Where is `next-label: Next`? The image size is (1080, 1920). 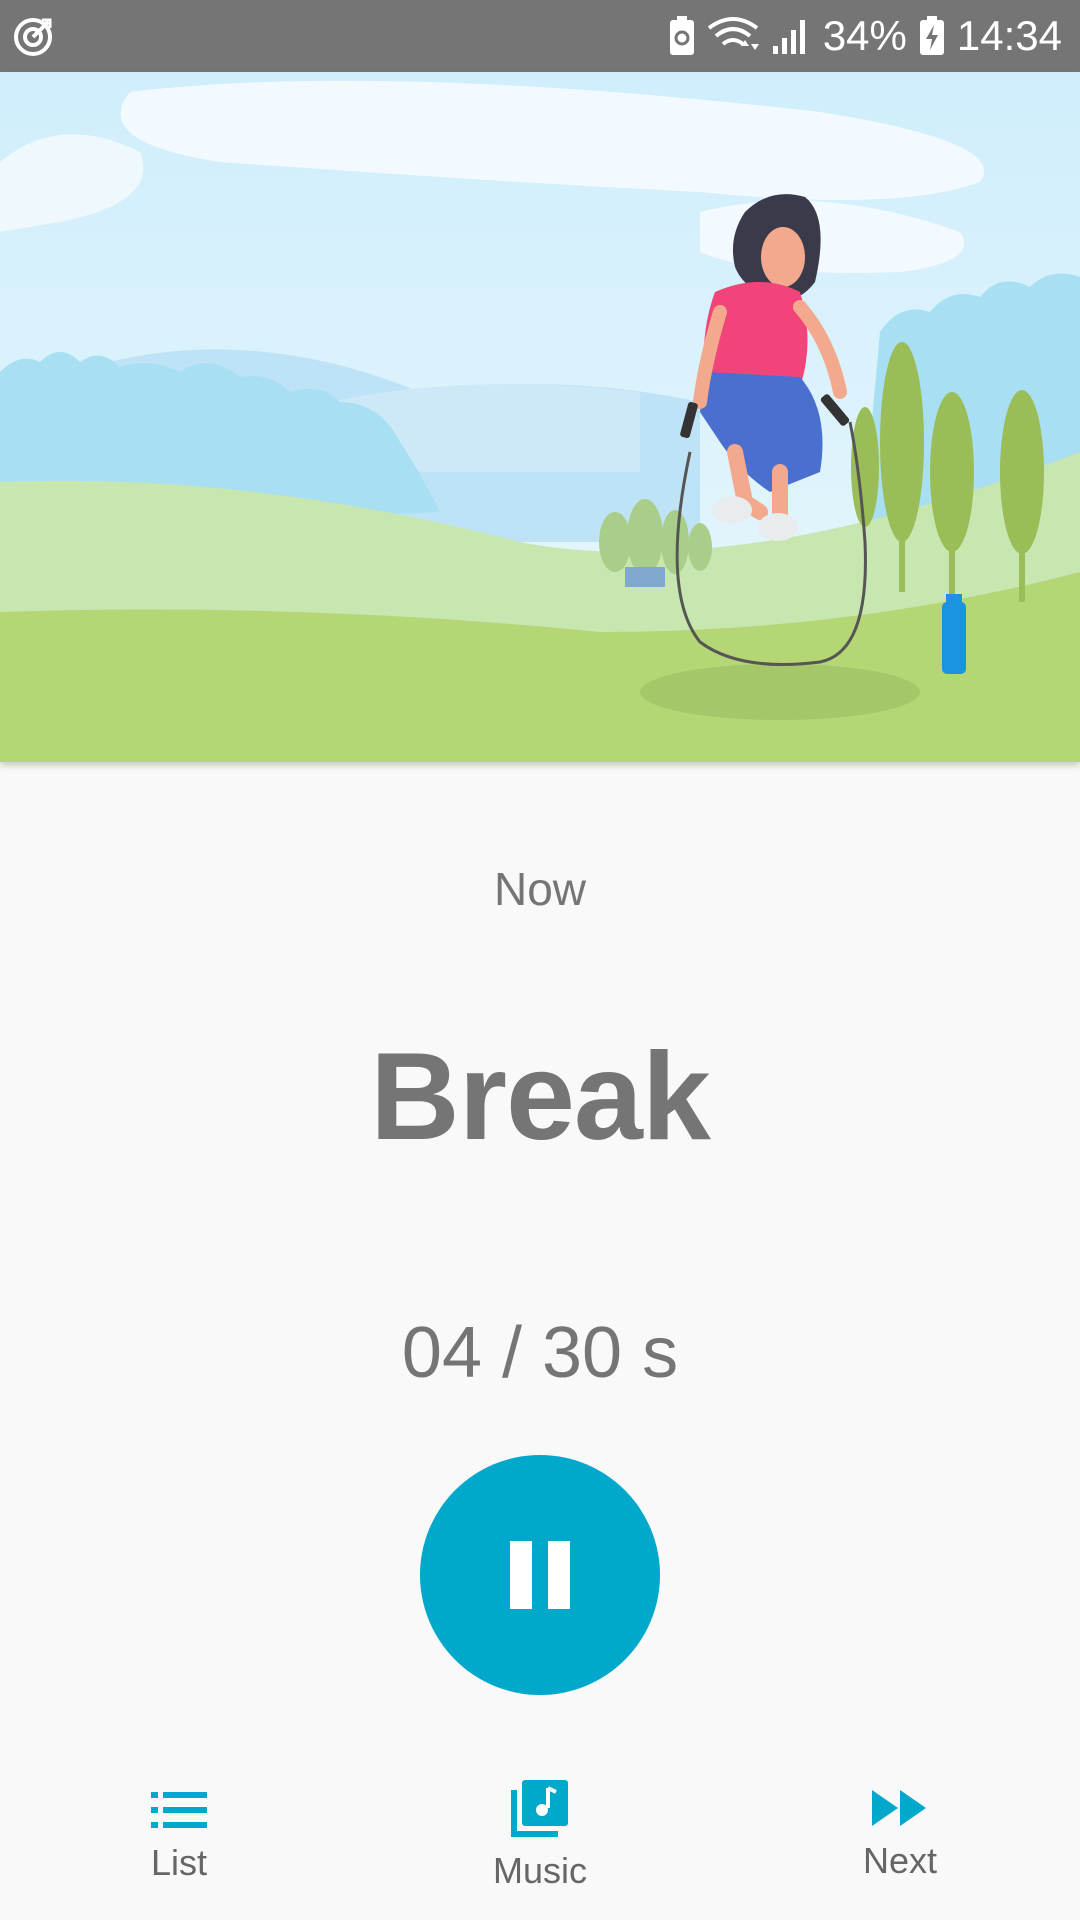 next-label: Next is located at coordinates (900, 1860).